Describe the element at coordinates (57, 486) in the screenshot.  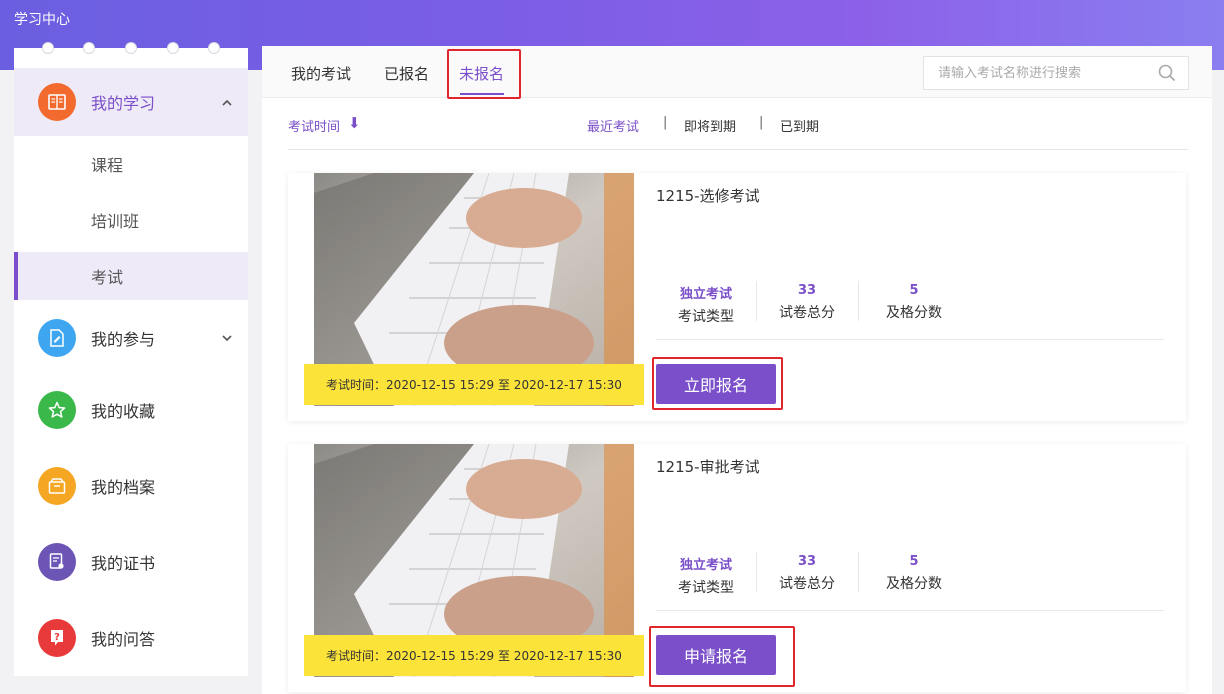
I see `archive-box-icon` at that location.